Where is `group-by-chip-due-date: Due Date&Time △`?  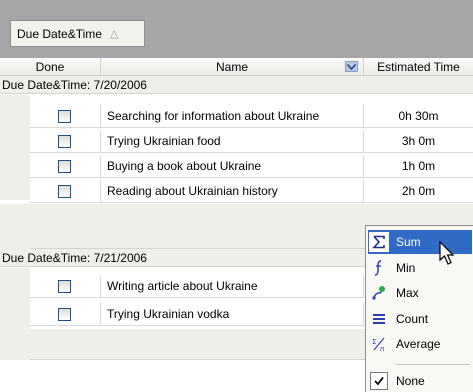 group-by-chip-due-date: Due Date&Time △ is located at coordinates (77, 33).